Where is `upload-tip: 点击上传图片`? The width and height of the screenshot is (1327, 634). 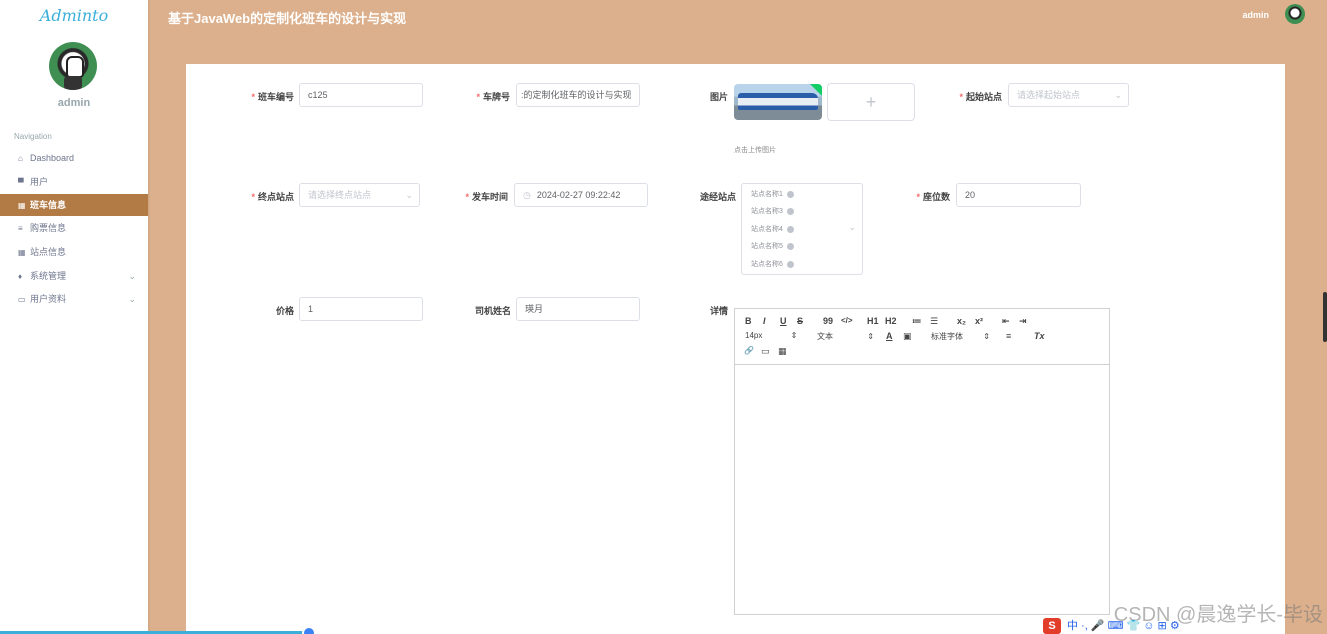 upload-tip: 点击上传图片 is located at coordinates (755, 150).